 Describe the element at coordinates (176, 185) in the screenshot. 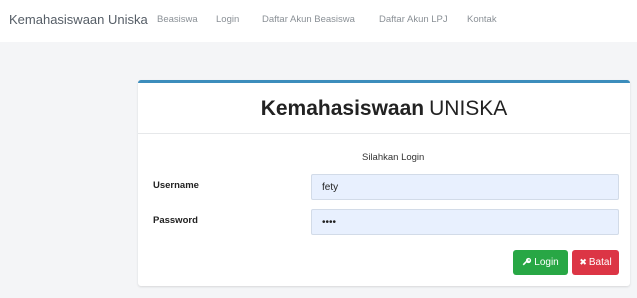

I see `username-label: Username` at that location.